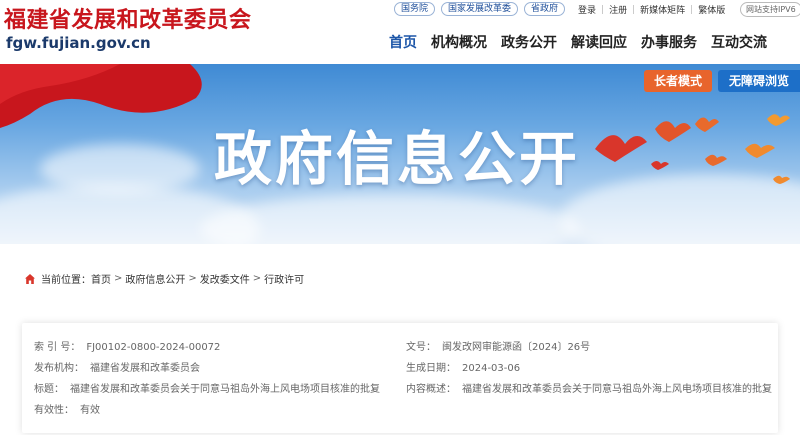 Image resolution: width=800 pixels, height=435 pixels. I want to click on index-number-label: 索 引 号：, so click(57, 347).